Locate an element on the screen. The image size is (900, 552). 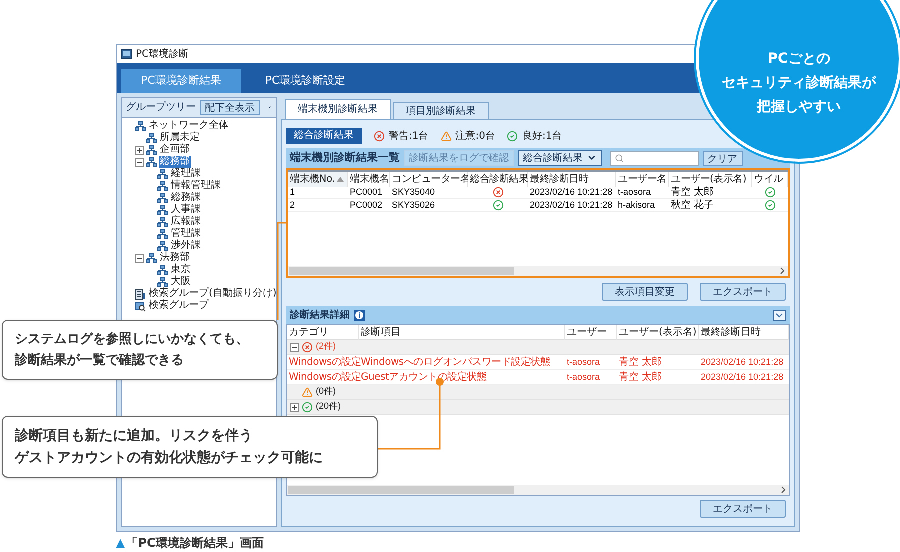
callout-text: 診断項目も新たに追加。リスクを伴う ゲストアカウントの有効化状態がチェック可能に is located at coordinates (169, 447).